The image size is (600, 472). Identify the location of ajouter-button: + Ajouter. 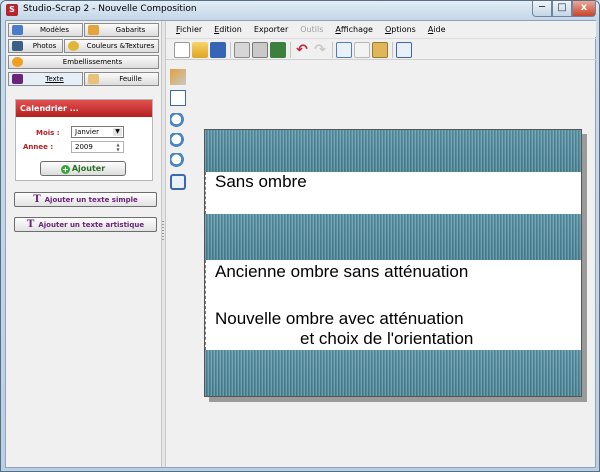
(83, 168).